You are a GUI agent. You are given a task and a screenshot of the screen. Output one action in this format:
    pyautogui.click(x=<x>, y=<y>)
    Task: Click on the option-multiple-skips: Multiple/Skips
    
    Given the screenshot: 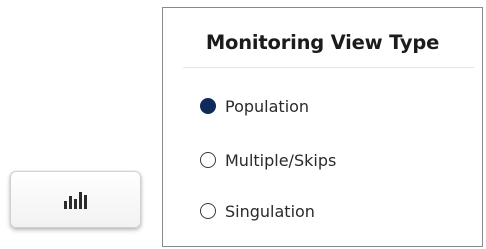 What is the action you would take?
    pyautogui.click(x=268, y=160)
    